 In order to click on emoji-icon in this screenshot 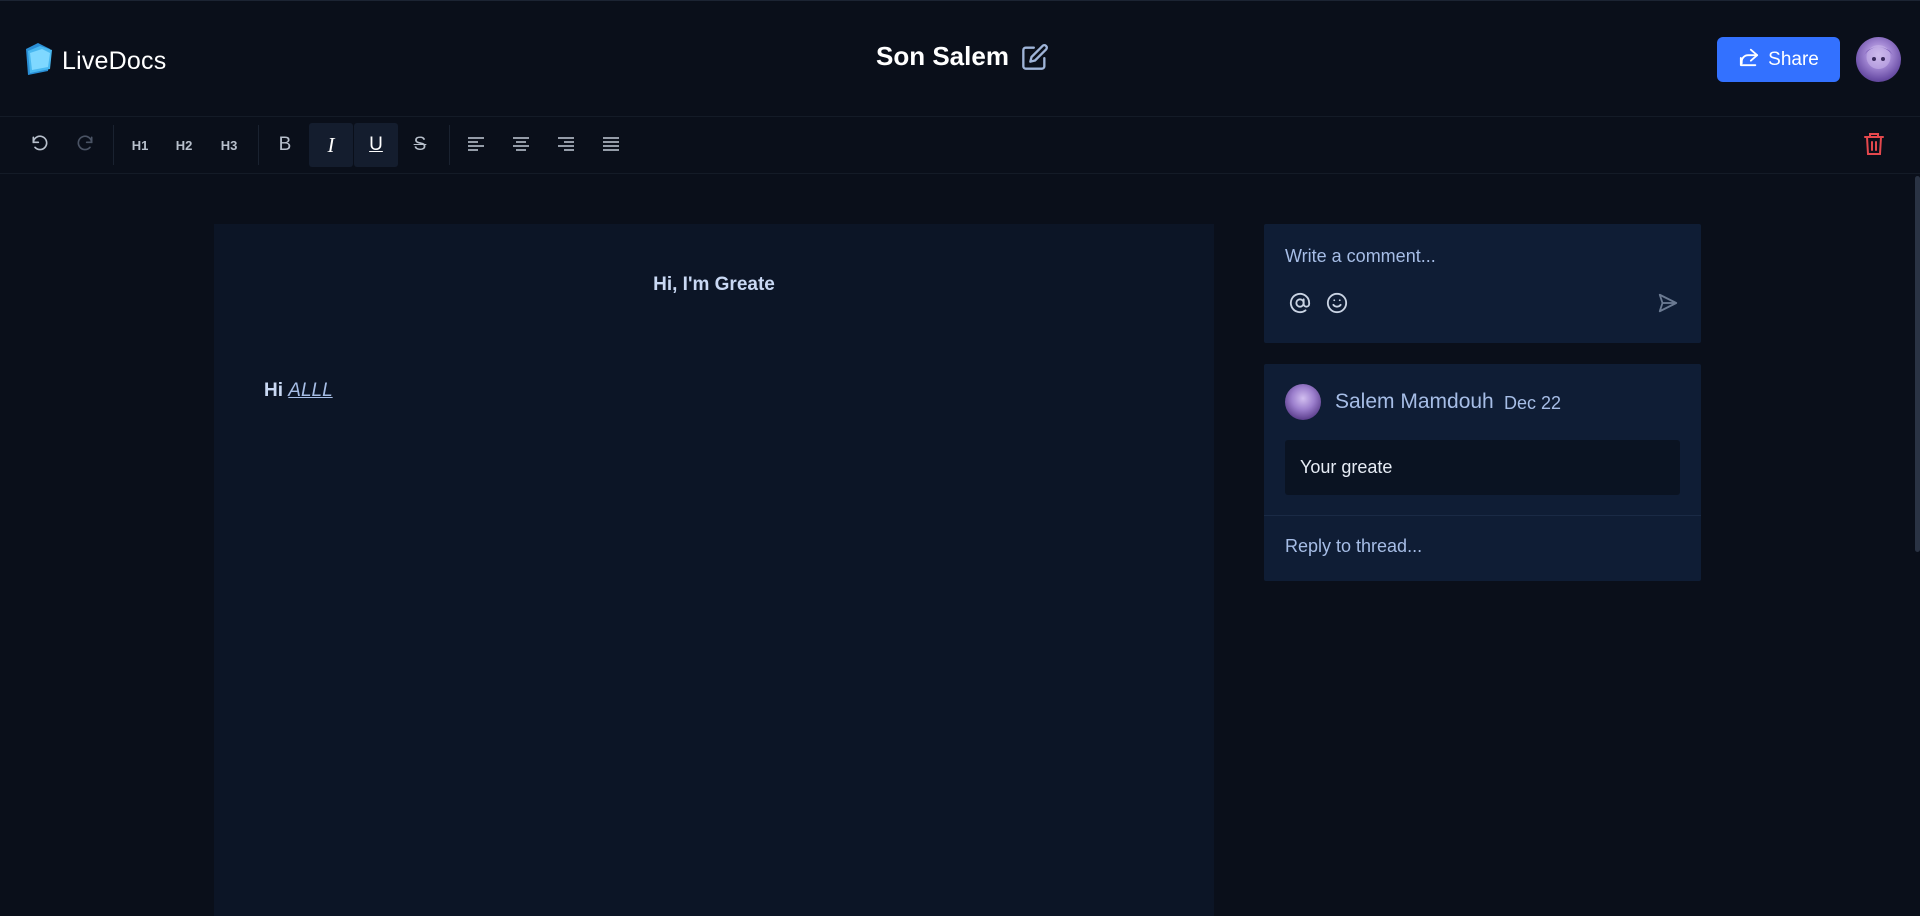, I will do `click(1337, 305)`.